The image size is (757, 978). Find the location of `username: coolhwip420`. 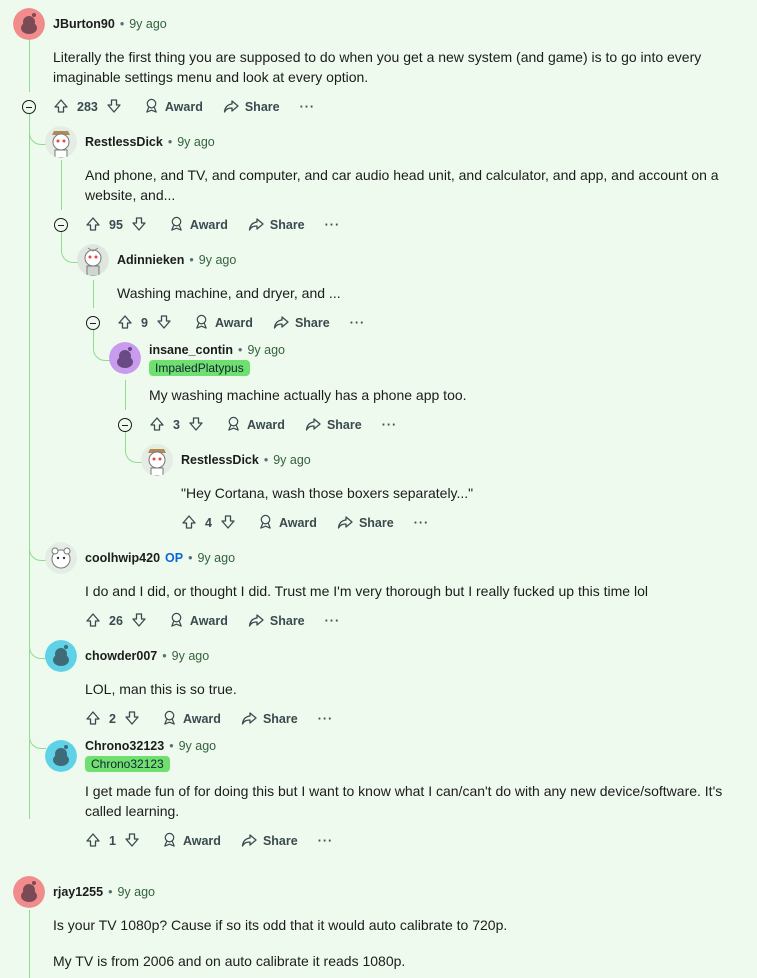

username: coolhwip420 is located at coordinates (122, 558).